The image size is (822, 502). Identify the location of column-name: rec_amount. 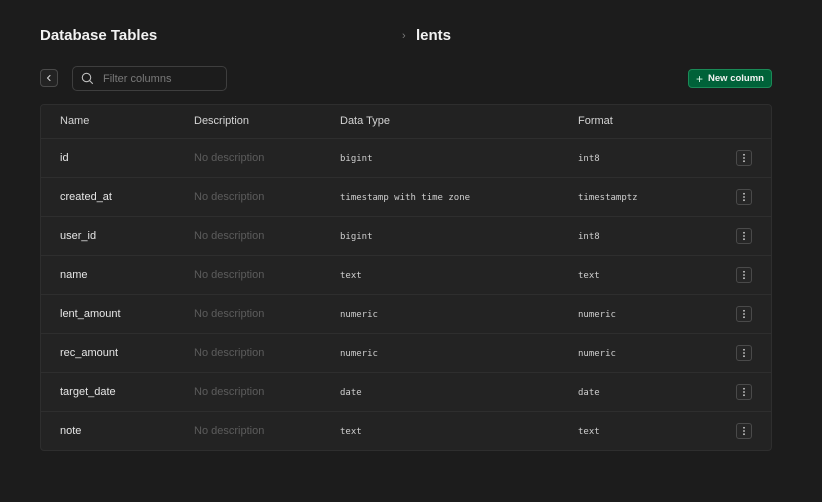
(89, 353).